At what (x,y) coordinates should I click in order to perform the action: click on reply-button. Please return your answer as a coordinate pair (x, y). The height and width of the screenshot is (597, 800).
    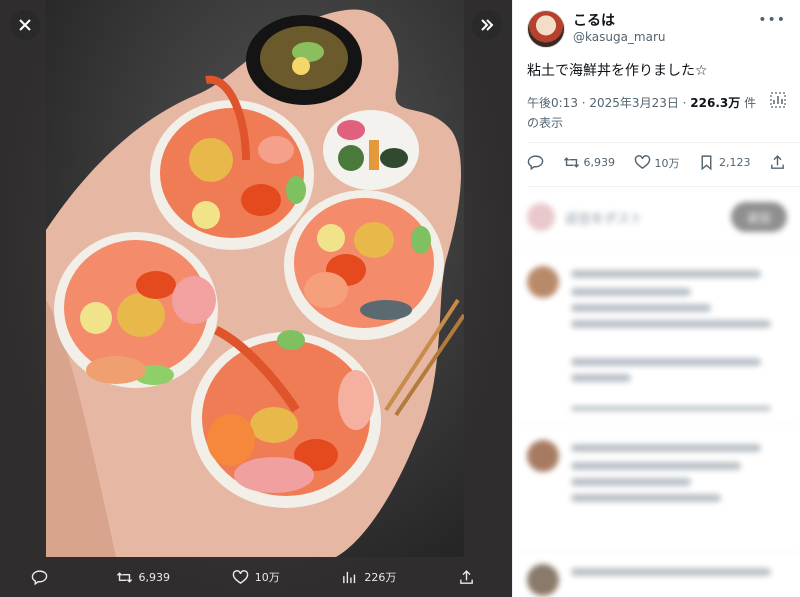
    Looking at the image, I should click on (535, 162).